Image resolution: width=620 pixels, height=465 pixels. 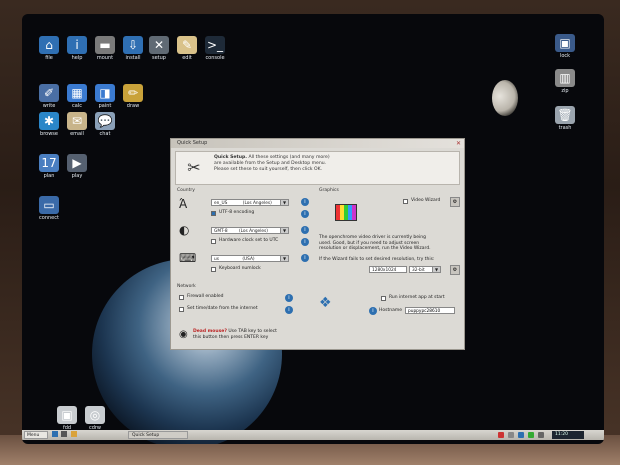 What do you see at coordinates (105, 124) in the screenshot?
I see `desktop-icon-chat: 💬 chat` at bounding box center [105, 124].